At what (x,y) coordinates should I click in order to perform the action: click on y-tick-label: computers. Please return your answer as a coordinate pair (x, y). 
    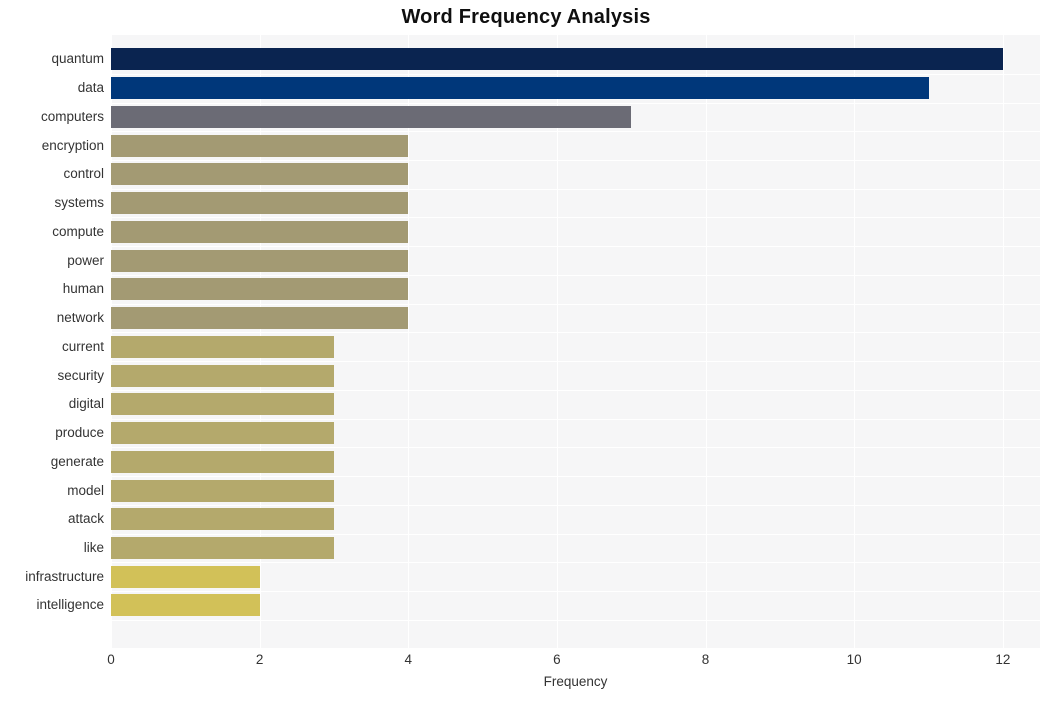
    Looking at the image, I should click on (72, 116).